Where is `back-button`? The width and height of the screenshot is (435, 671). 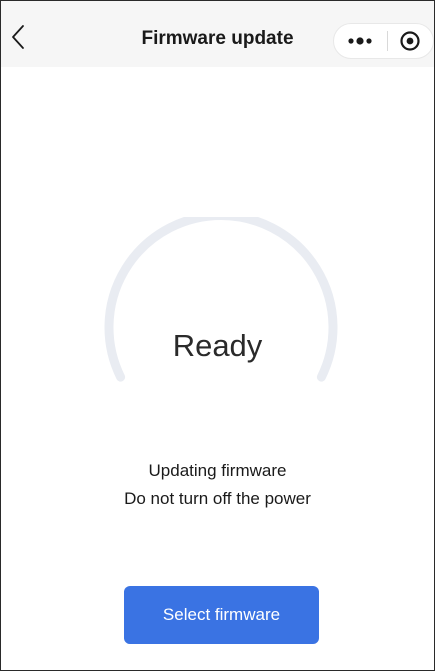
back-button is located at coordinates (18, 37).